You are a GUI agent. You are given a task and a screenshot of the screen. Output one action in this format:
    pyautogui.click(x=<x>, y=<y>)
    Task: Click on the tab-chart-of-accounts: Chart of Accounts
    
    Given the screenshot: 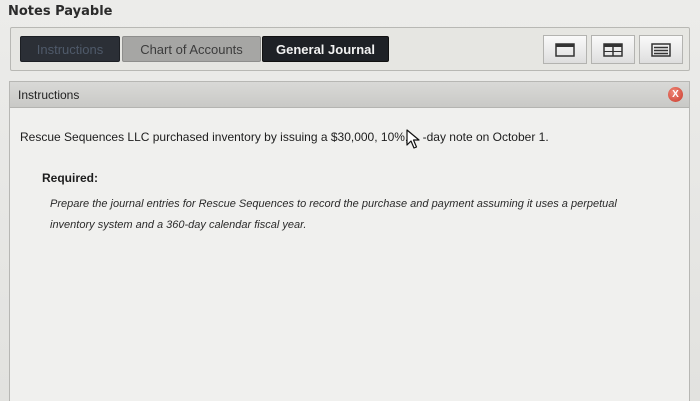 What is the action you would take?
    pyautogui.click(x=191, y=49)
    